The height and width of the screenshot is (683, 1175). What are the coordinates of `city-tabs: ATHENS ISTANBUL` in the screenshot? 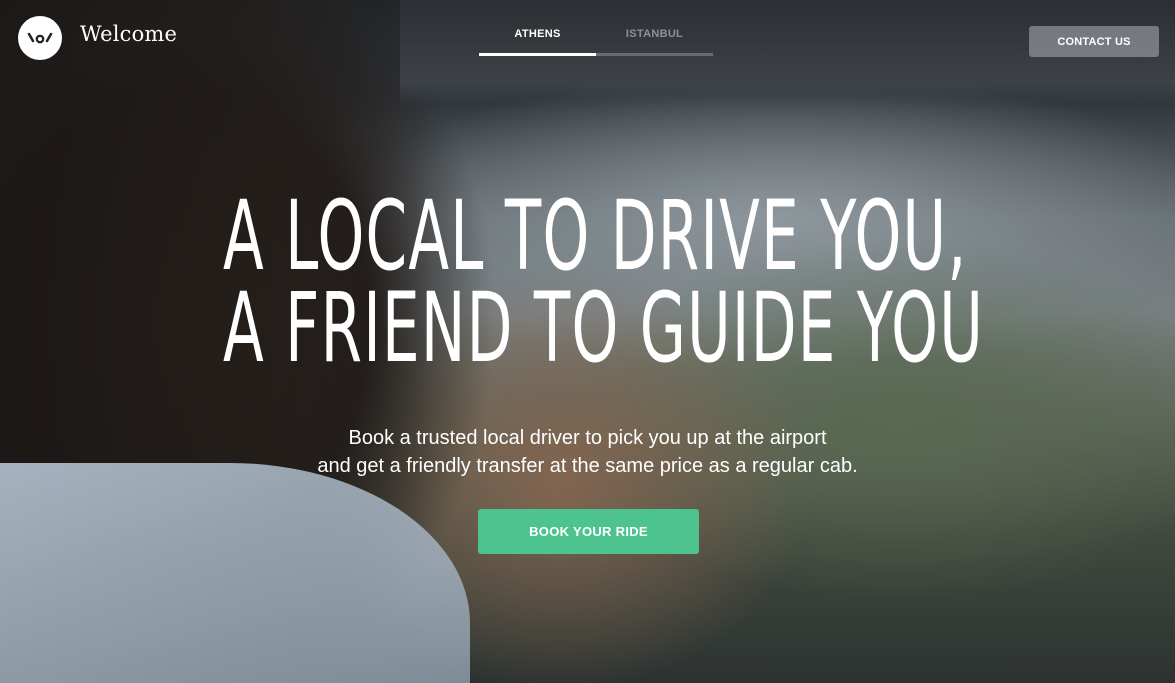 It's located at (596, 42).